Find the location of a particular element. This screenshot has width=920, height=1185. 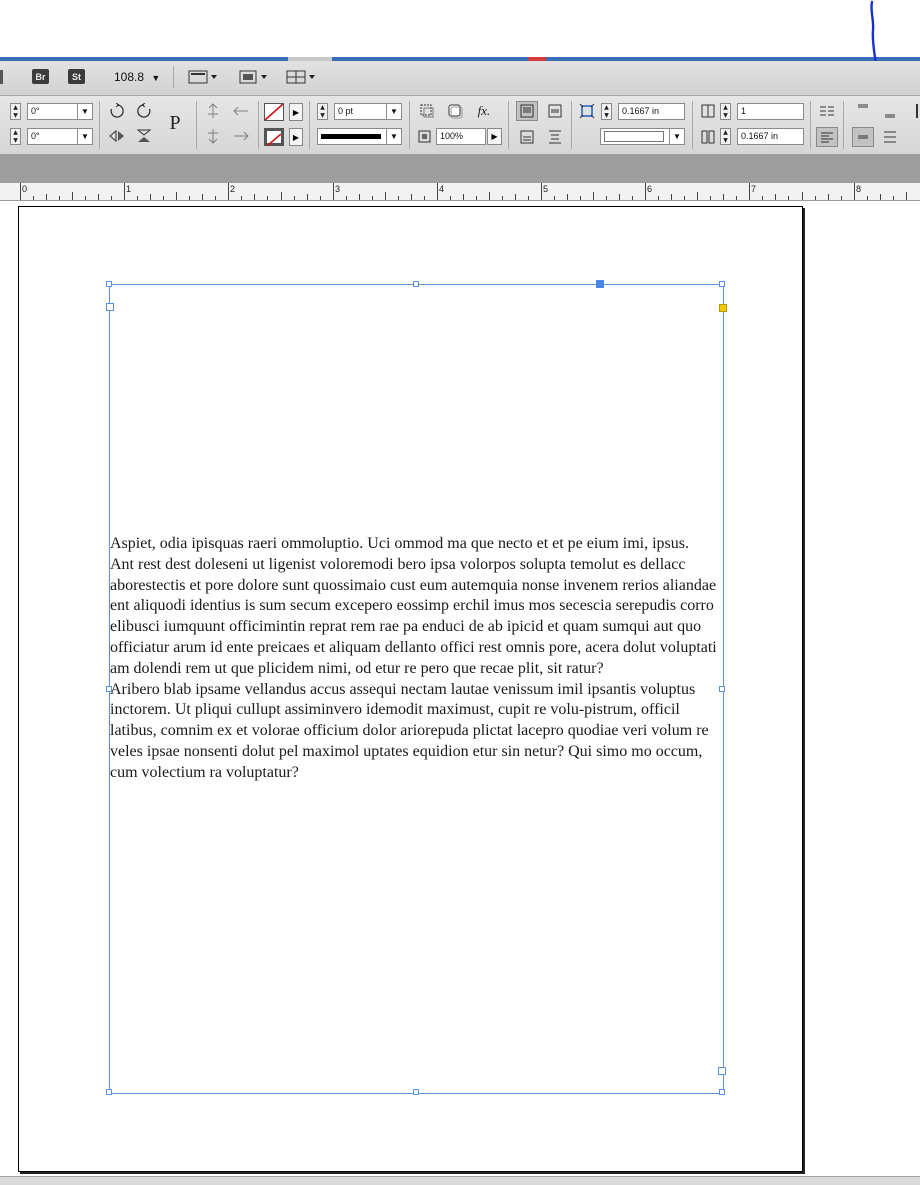

frame-in-port is located at coordinates (600, 284).